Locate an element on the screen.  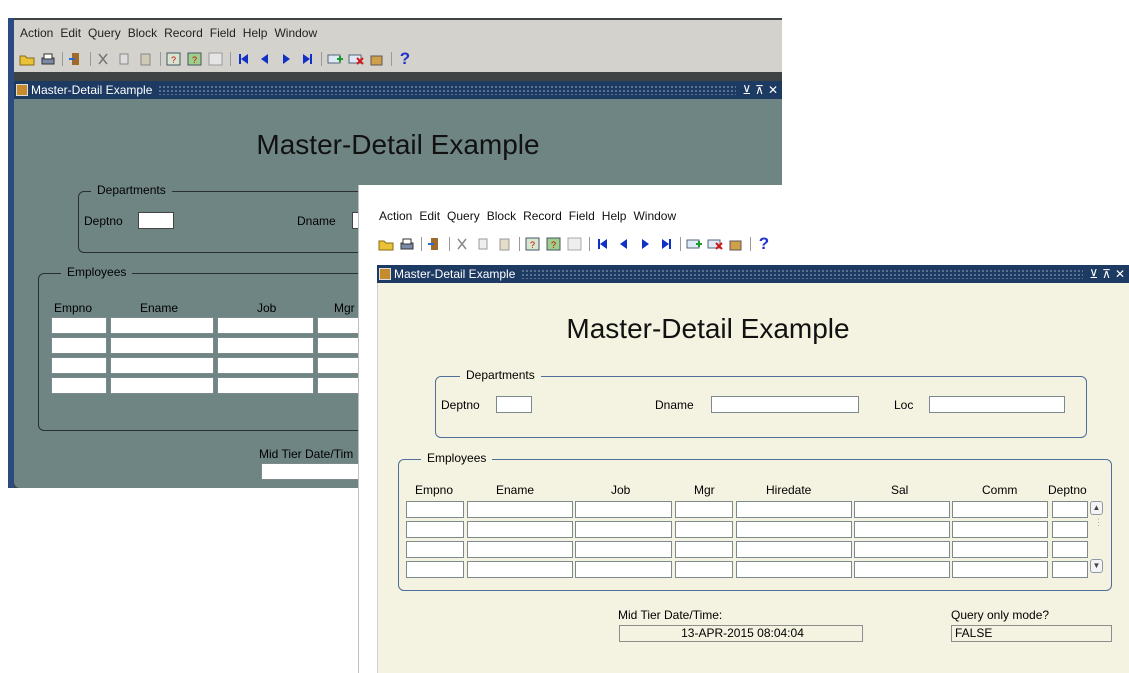
menu-help: Help is located at coordinates (614, 216).